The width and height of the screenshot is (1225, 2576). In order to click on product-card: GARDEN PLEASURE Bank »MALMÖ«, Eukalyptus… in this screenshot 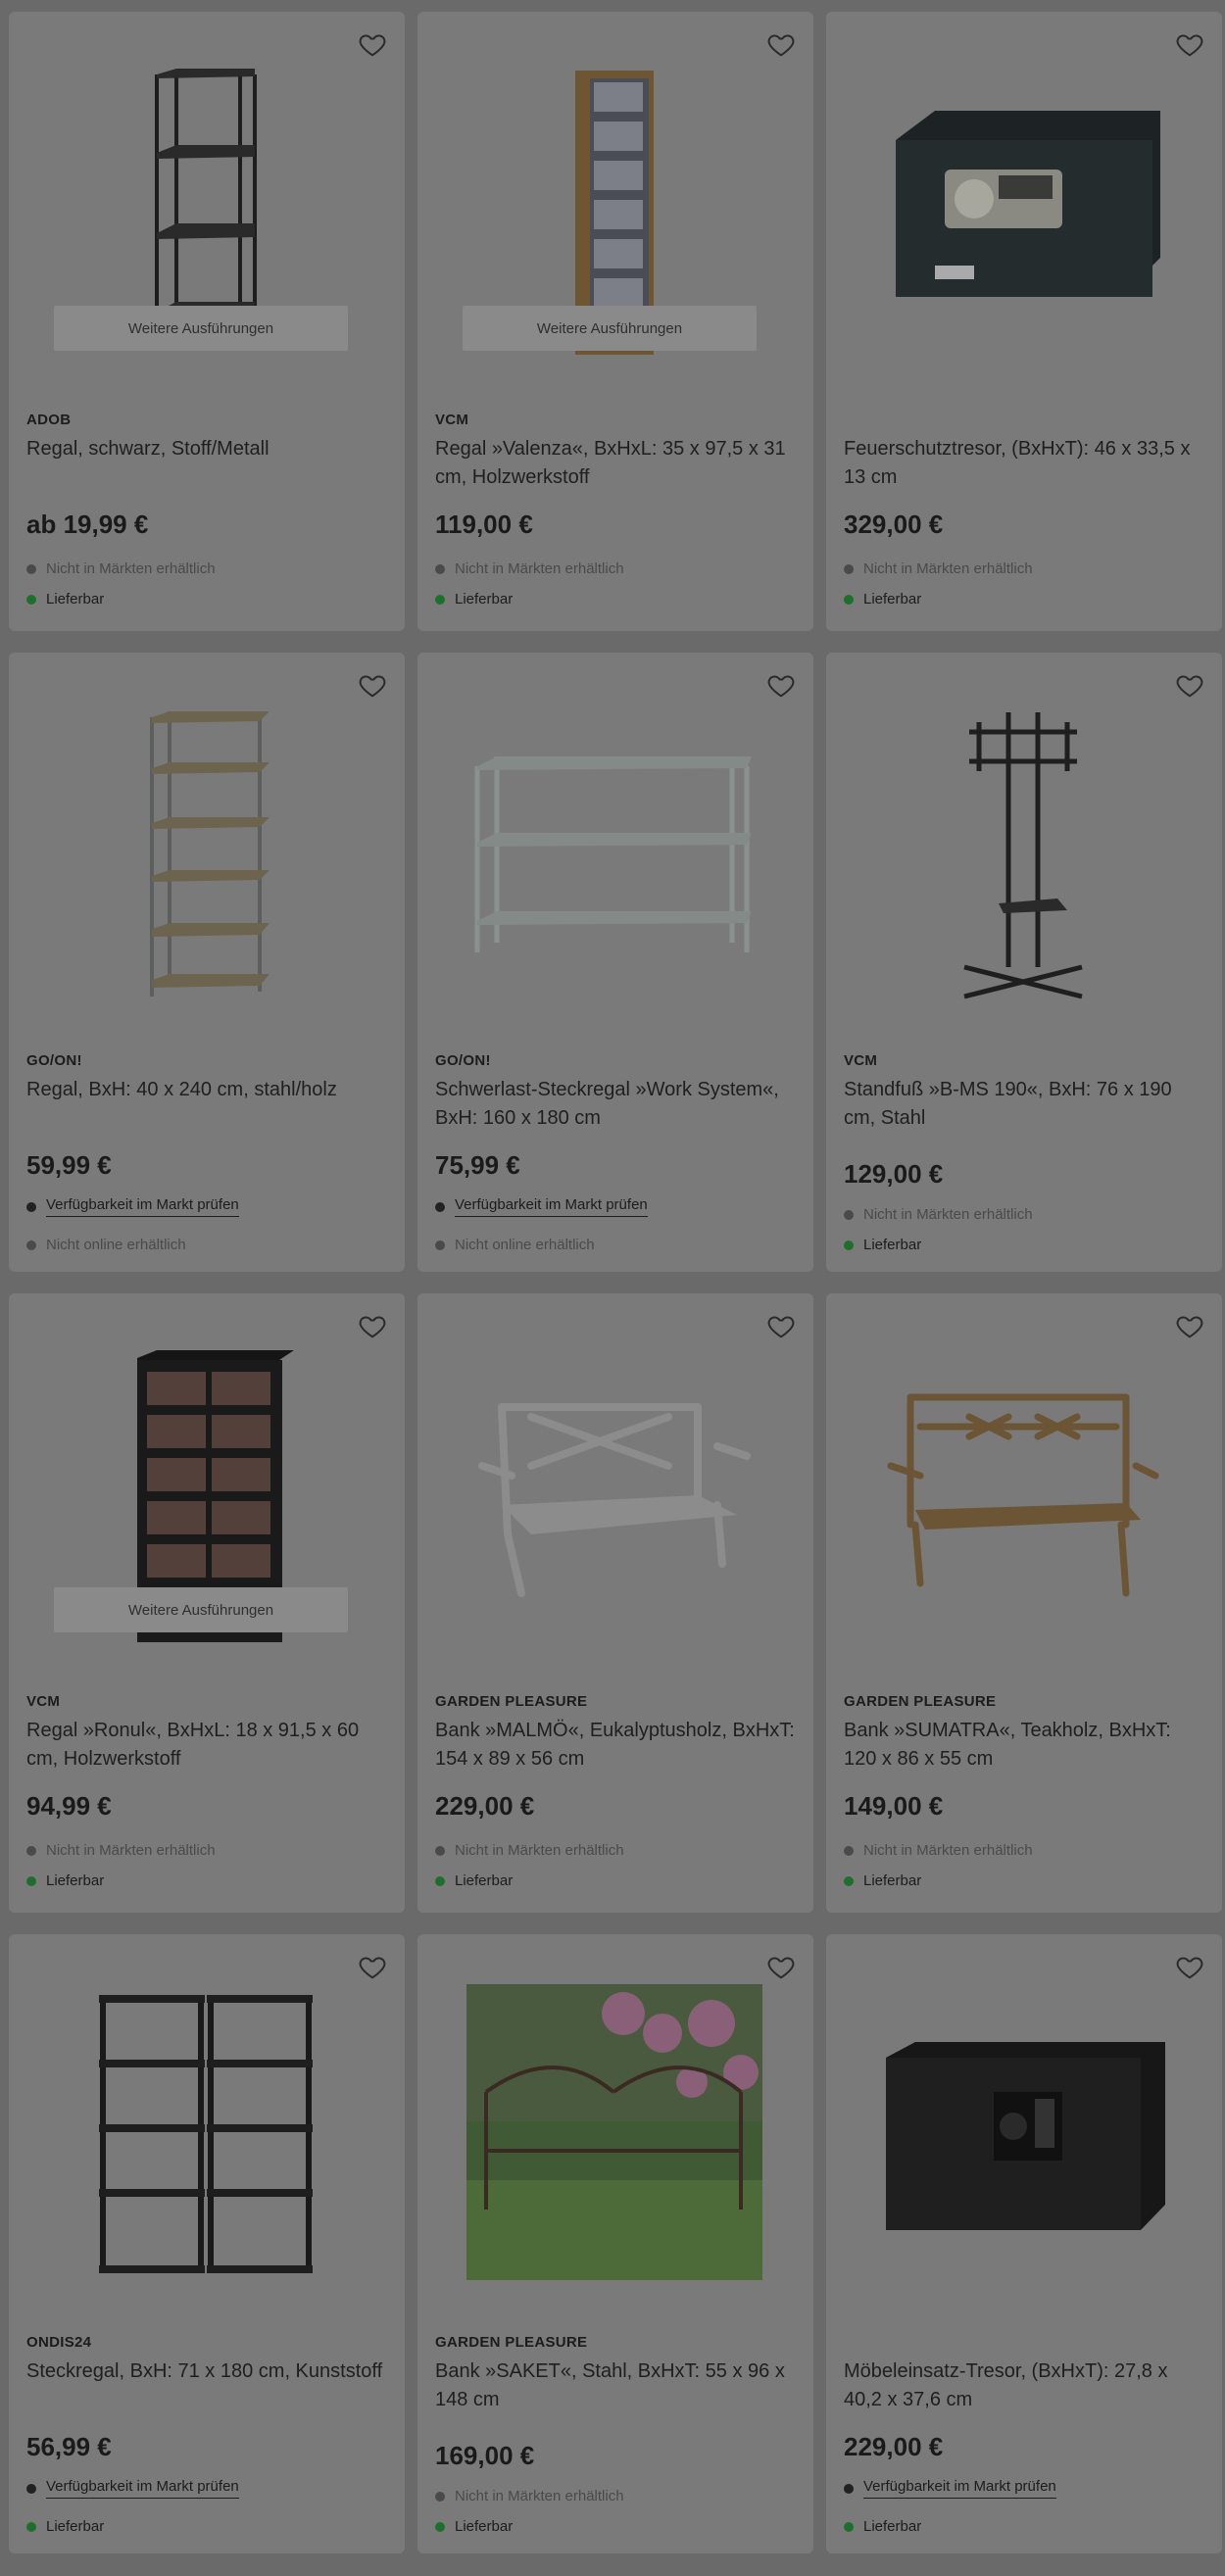, I will do `click(615, 1603)`.